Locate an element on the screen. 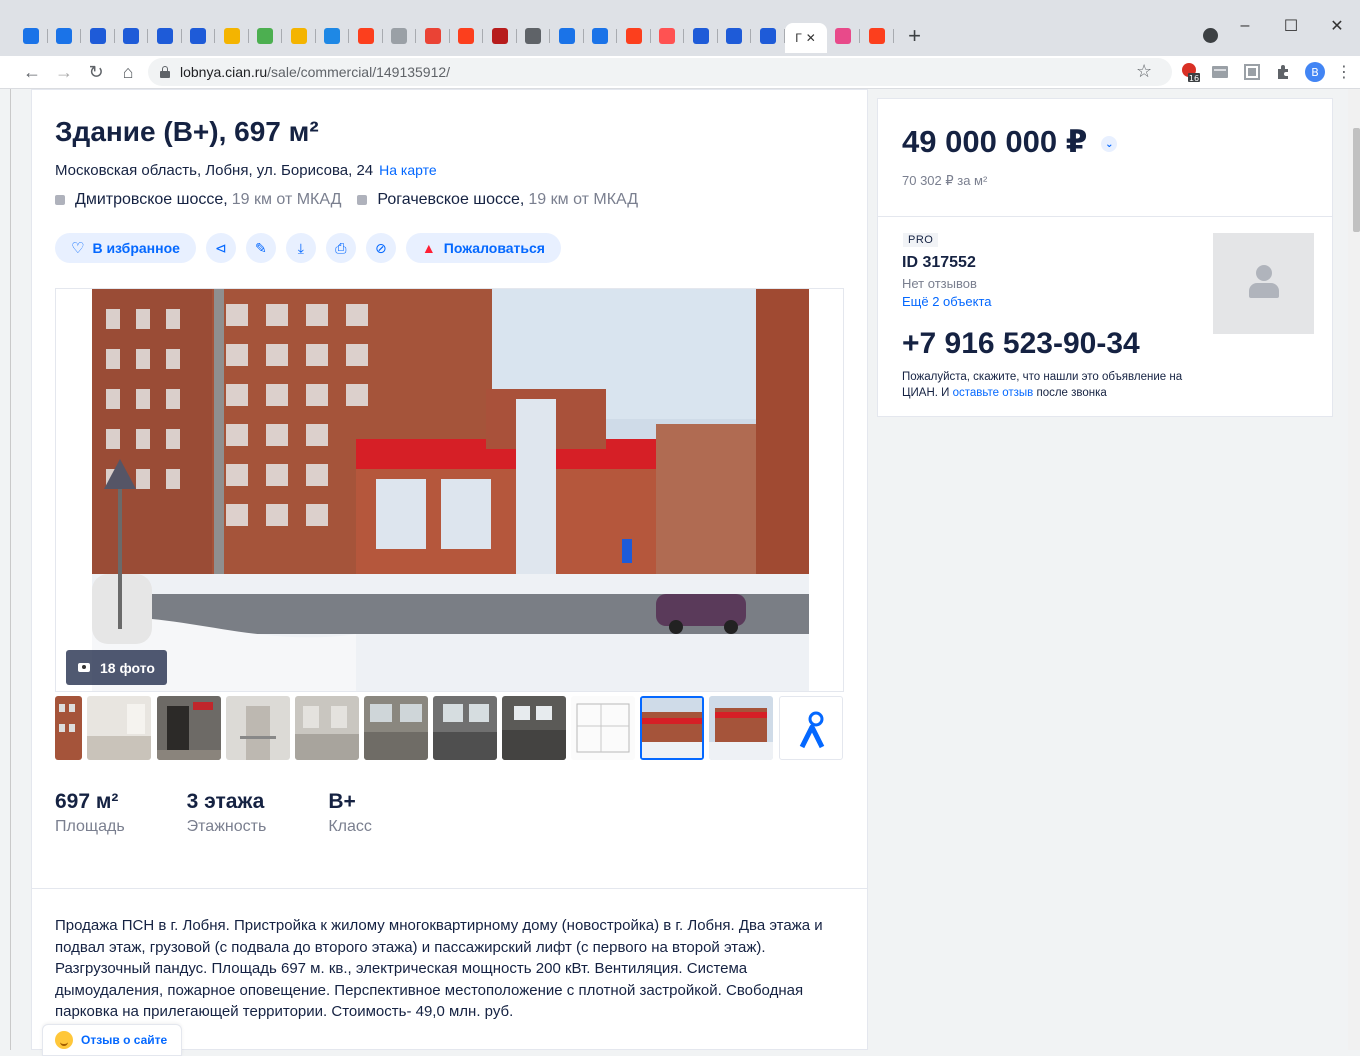  favorite-button: ♡ В избранное is located at coordinates (125, 248).